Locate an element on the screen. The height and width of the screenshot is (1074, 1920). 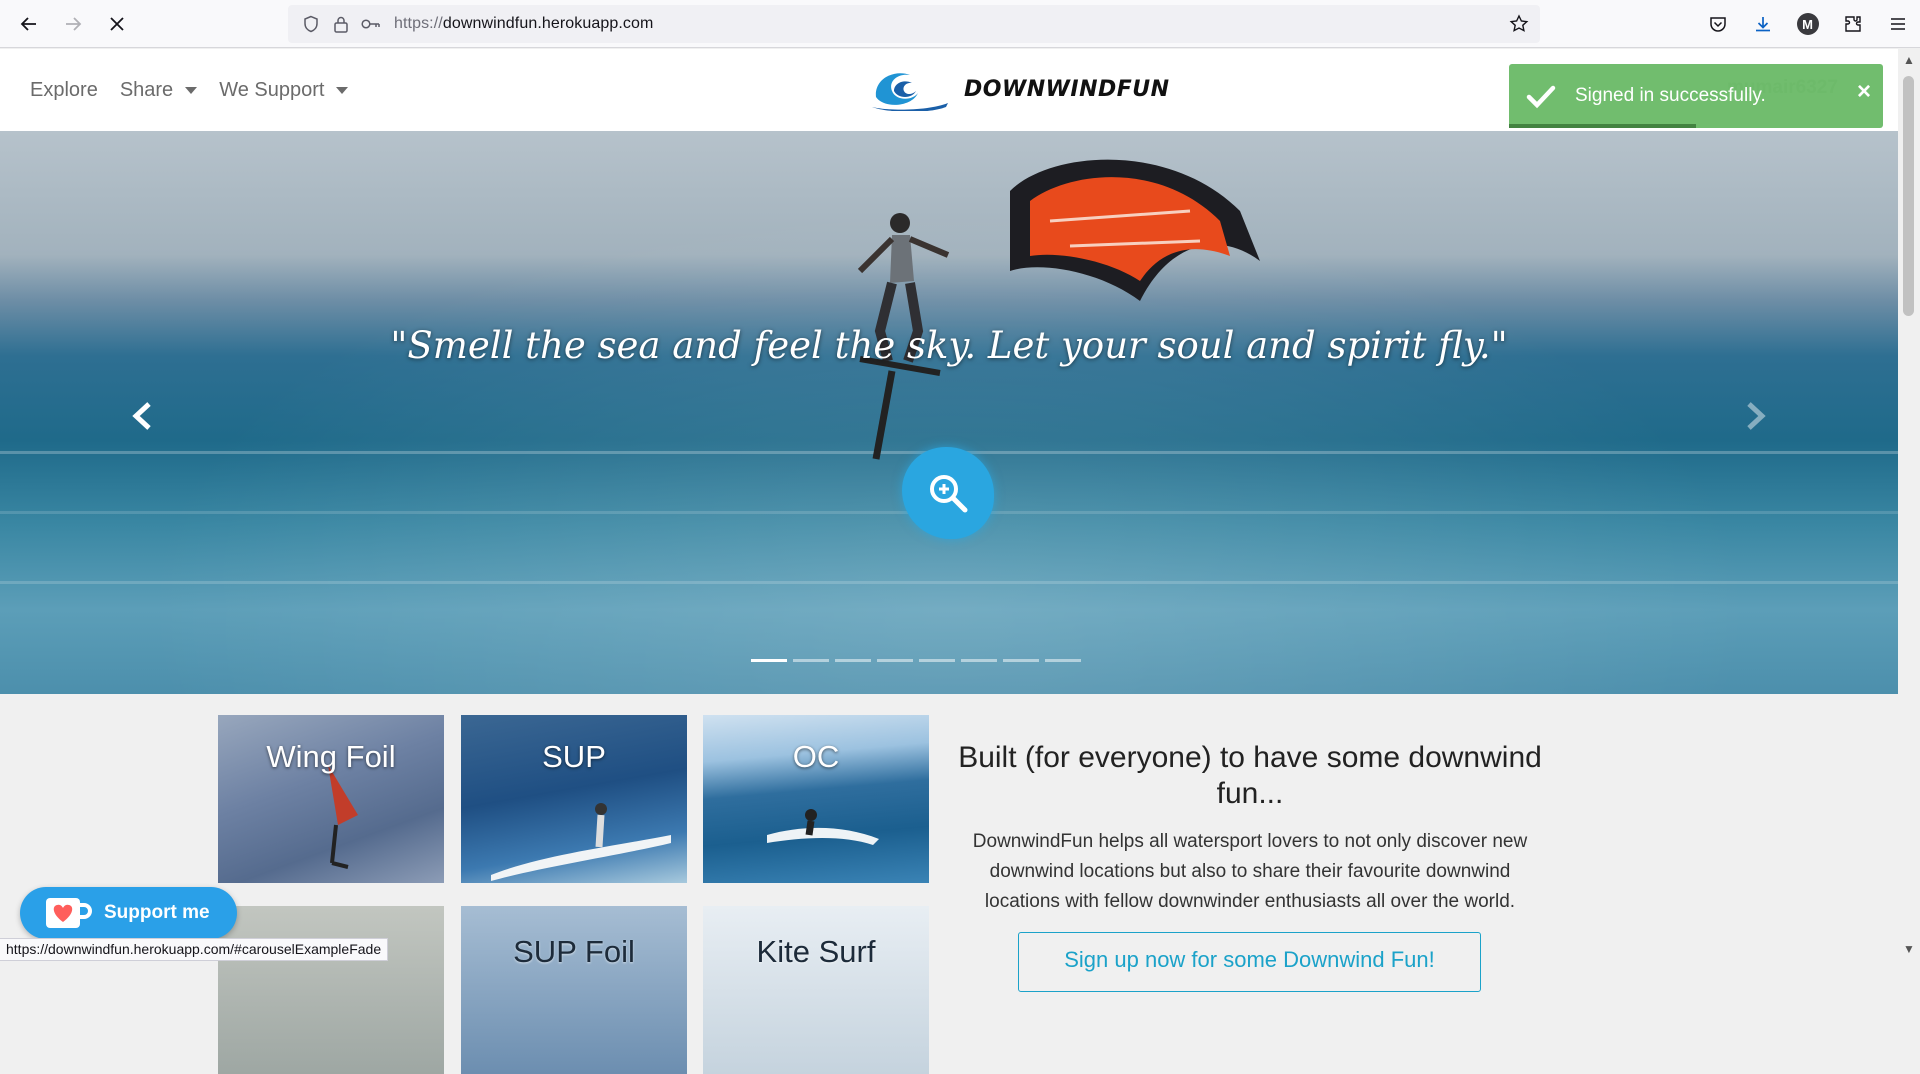
browser-toolbar: https://downwindfun.herokuapp.com M is located at coordinates (960, 24).